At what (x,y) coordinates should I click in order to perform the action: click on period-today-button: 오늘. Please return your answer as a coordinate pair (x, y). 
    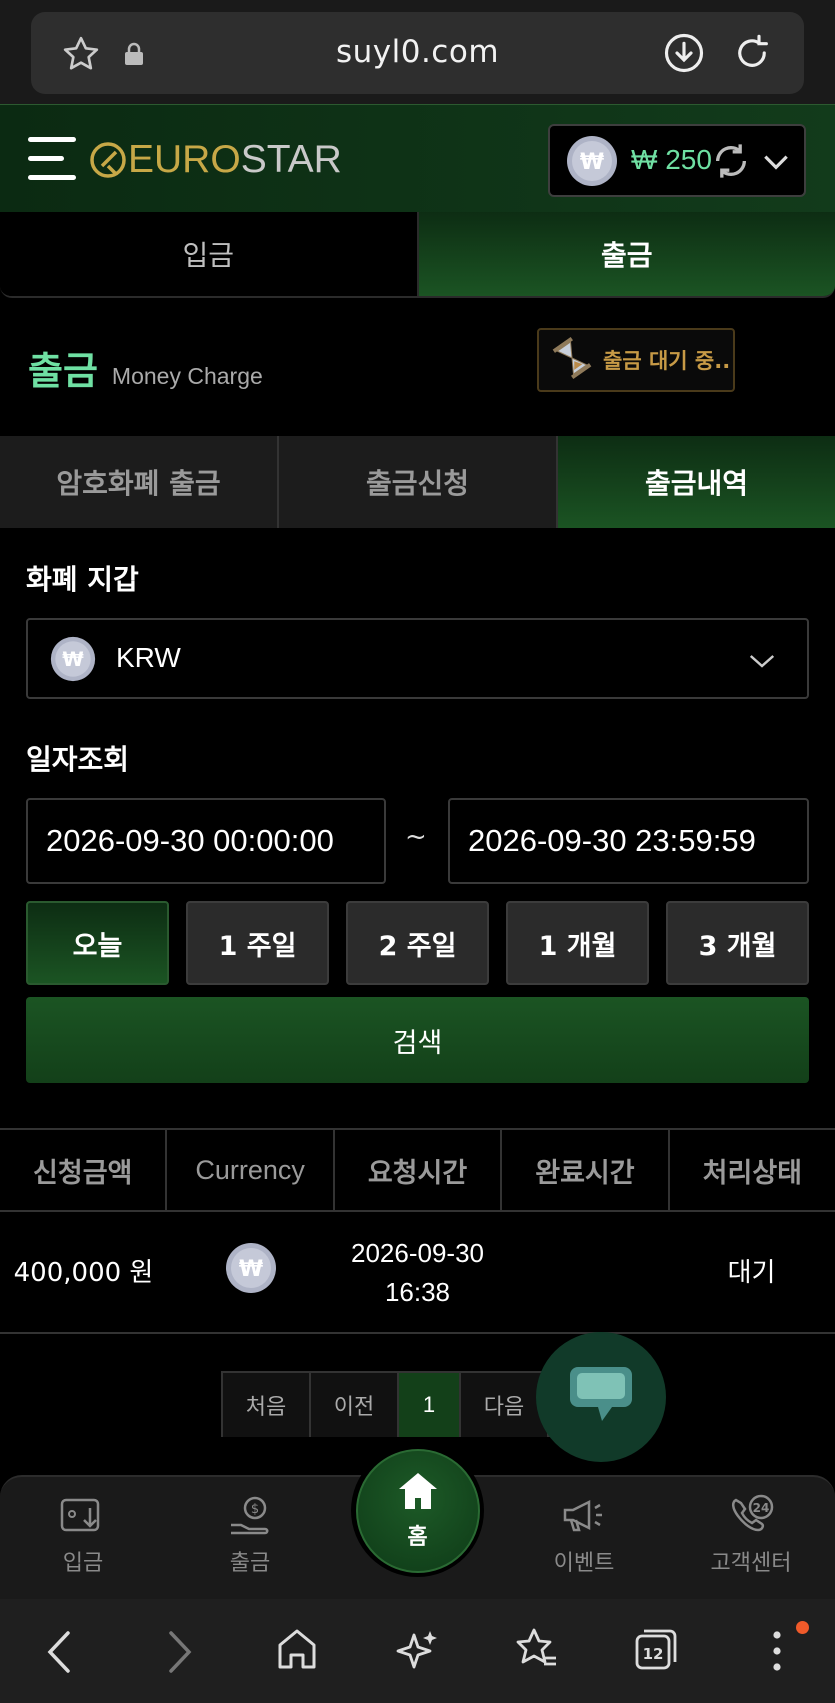
    Looking at the image, I should click on (97, 943).